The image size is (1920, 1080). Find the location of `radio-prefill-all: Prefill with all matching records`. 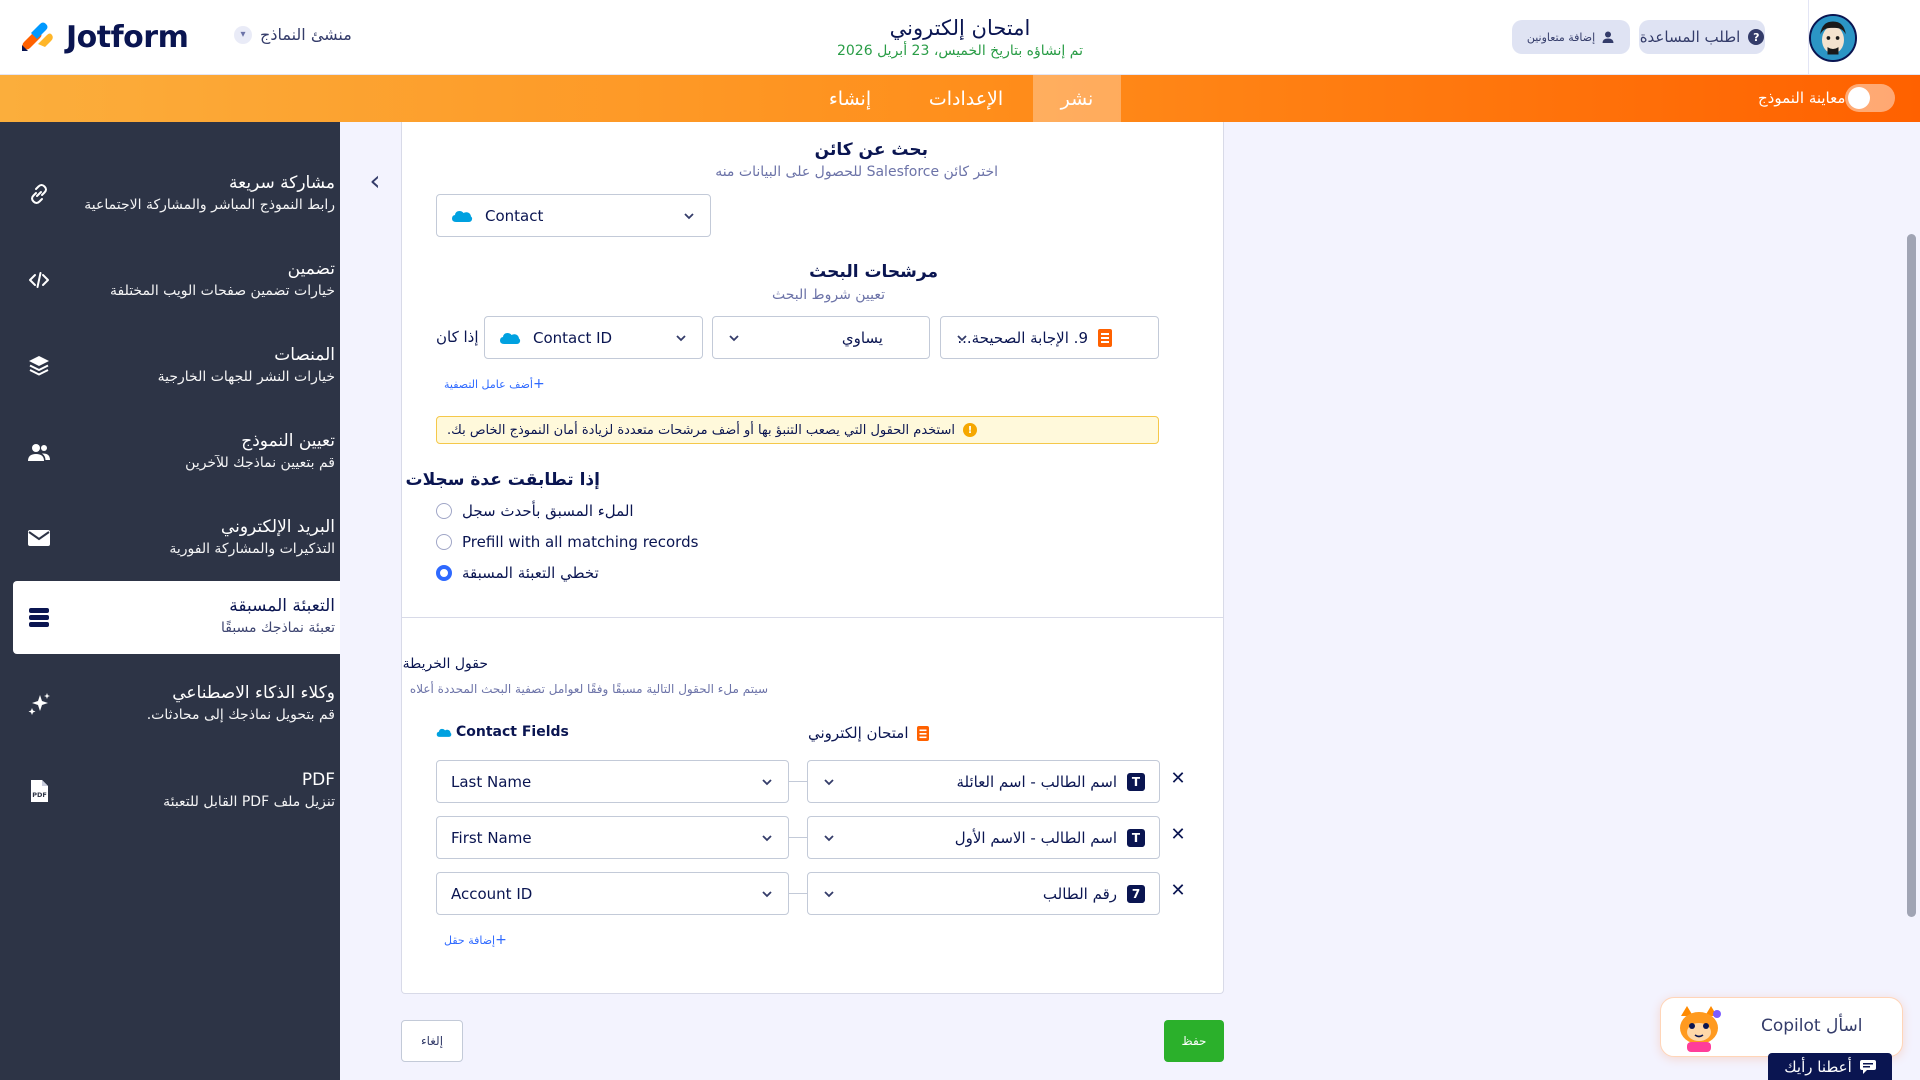

radio-prefill-all: Prefill with all matching records is located at coordinates (567, 542).